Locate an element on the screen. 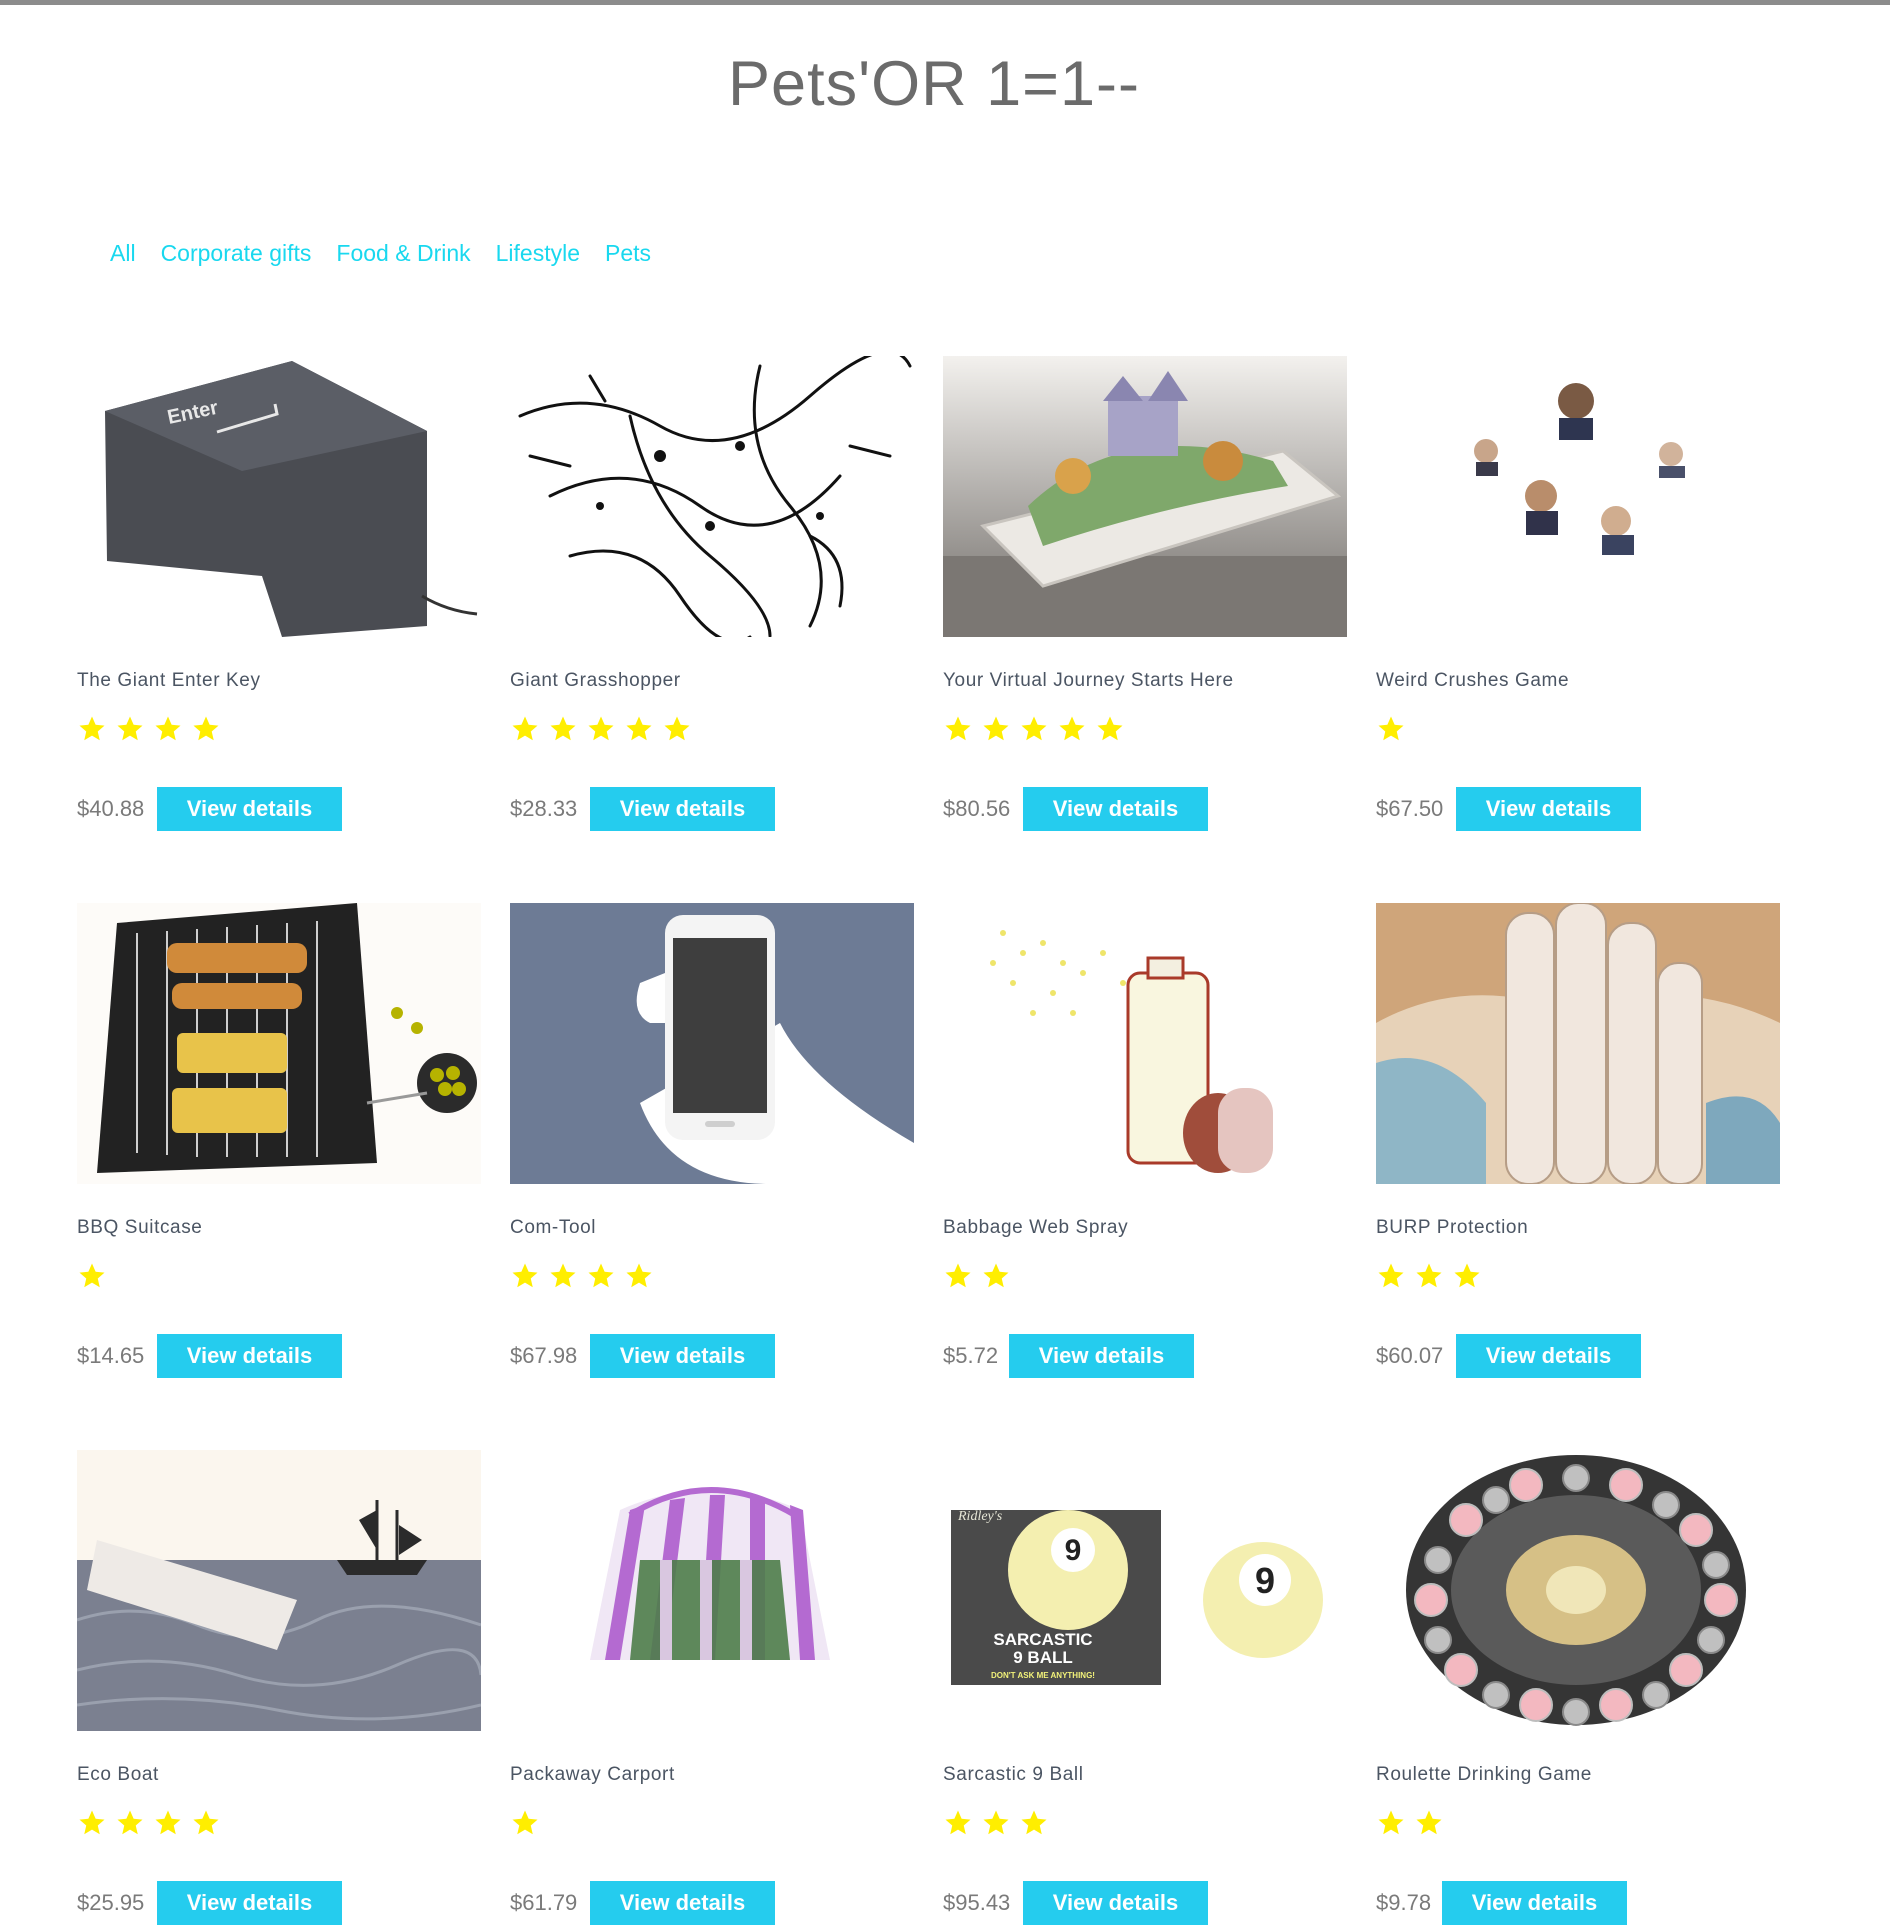  product-image-bbq-suitcase is located at coordinates (279, 1043).